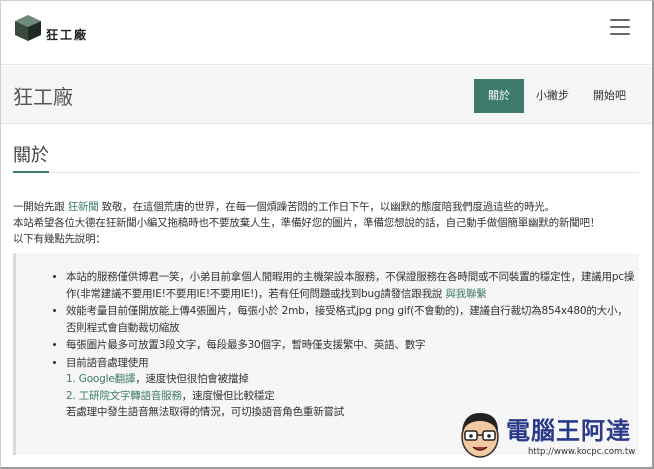  I want to click on header-band: 狂工廠 關於 小撇步 開始吧, so click(326, 95).